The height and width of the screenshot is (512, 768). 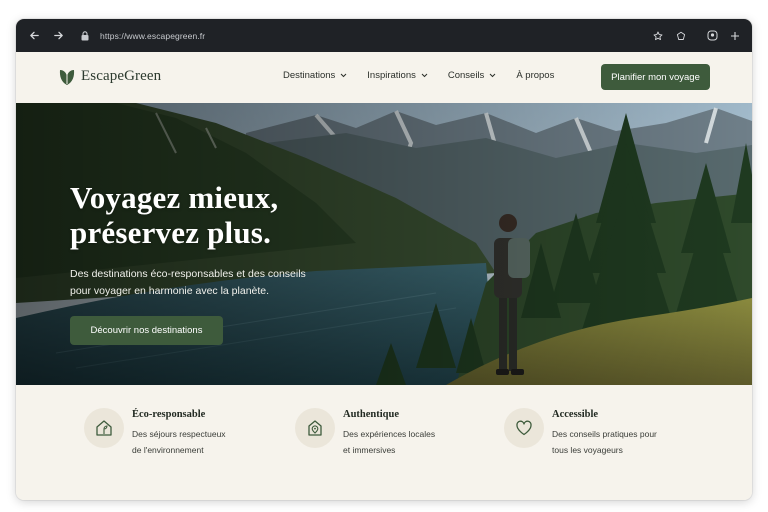 What do you see at coordinates (384, 35) in the screenshot?
I see `browser-toolbar: https://www.escapegreen.fr` at bounding box center [384, 35].